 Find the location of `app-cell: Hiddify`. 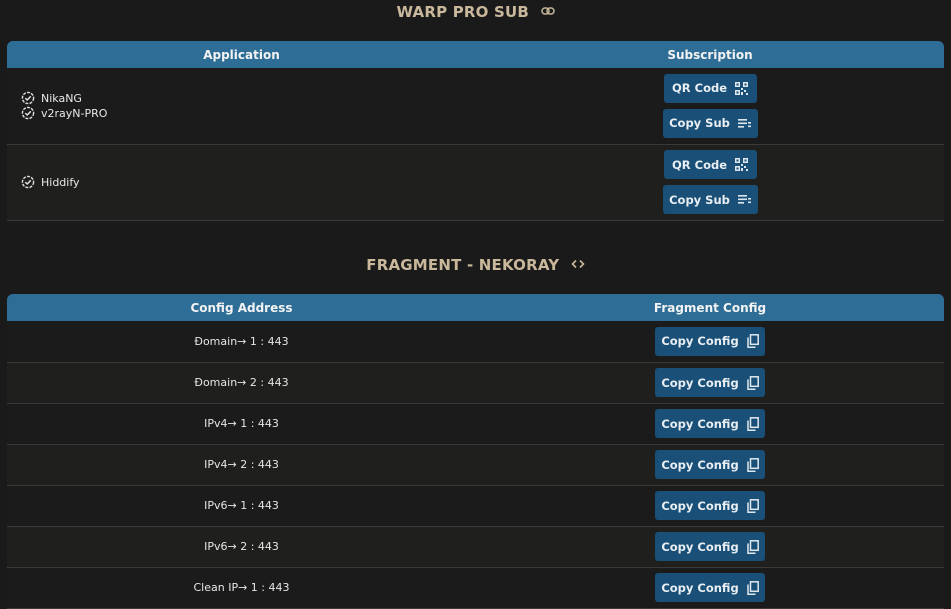

app-cell: Hiddify is located at coordinates (241, 182).